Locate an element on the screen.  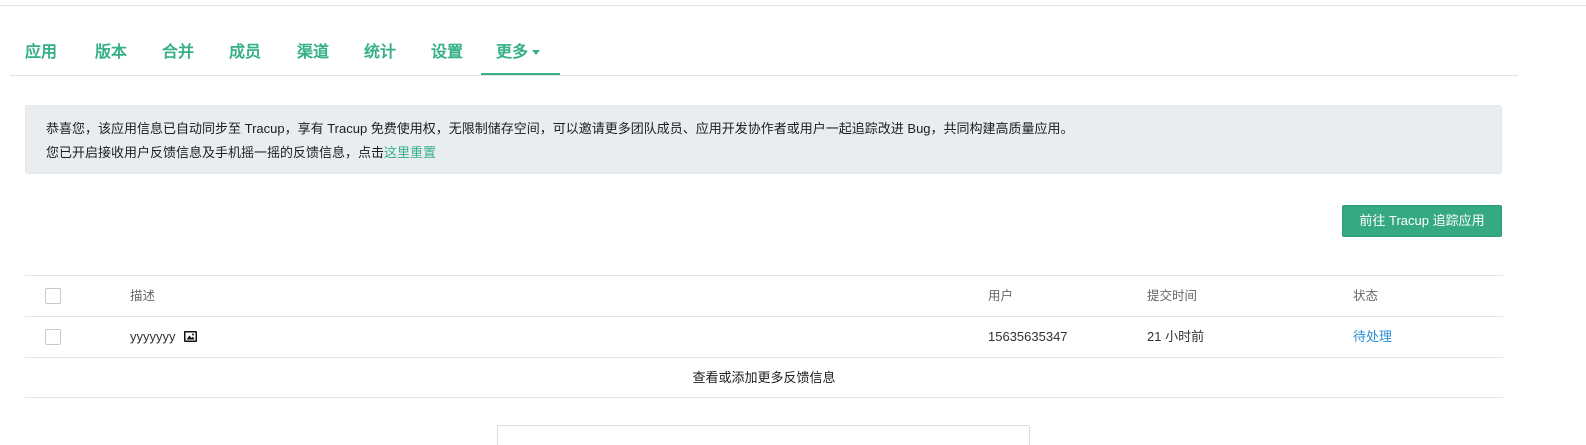
tab-app: 应用 is located at coordinates (41, 52).